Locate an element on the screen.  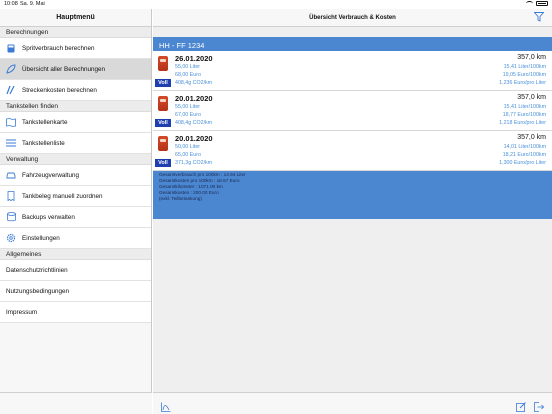
sidebar-item-label: Tankbeleg manuell zuordnen is located at coordinates (62, 196).